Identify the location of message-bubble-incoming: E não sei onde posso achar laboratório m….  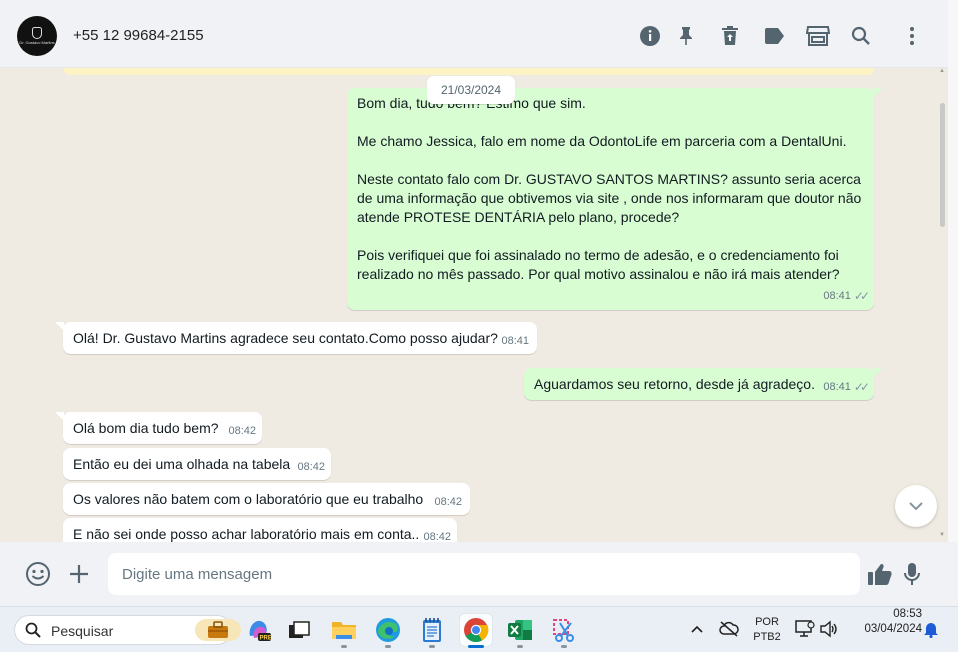
(260, 530).